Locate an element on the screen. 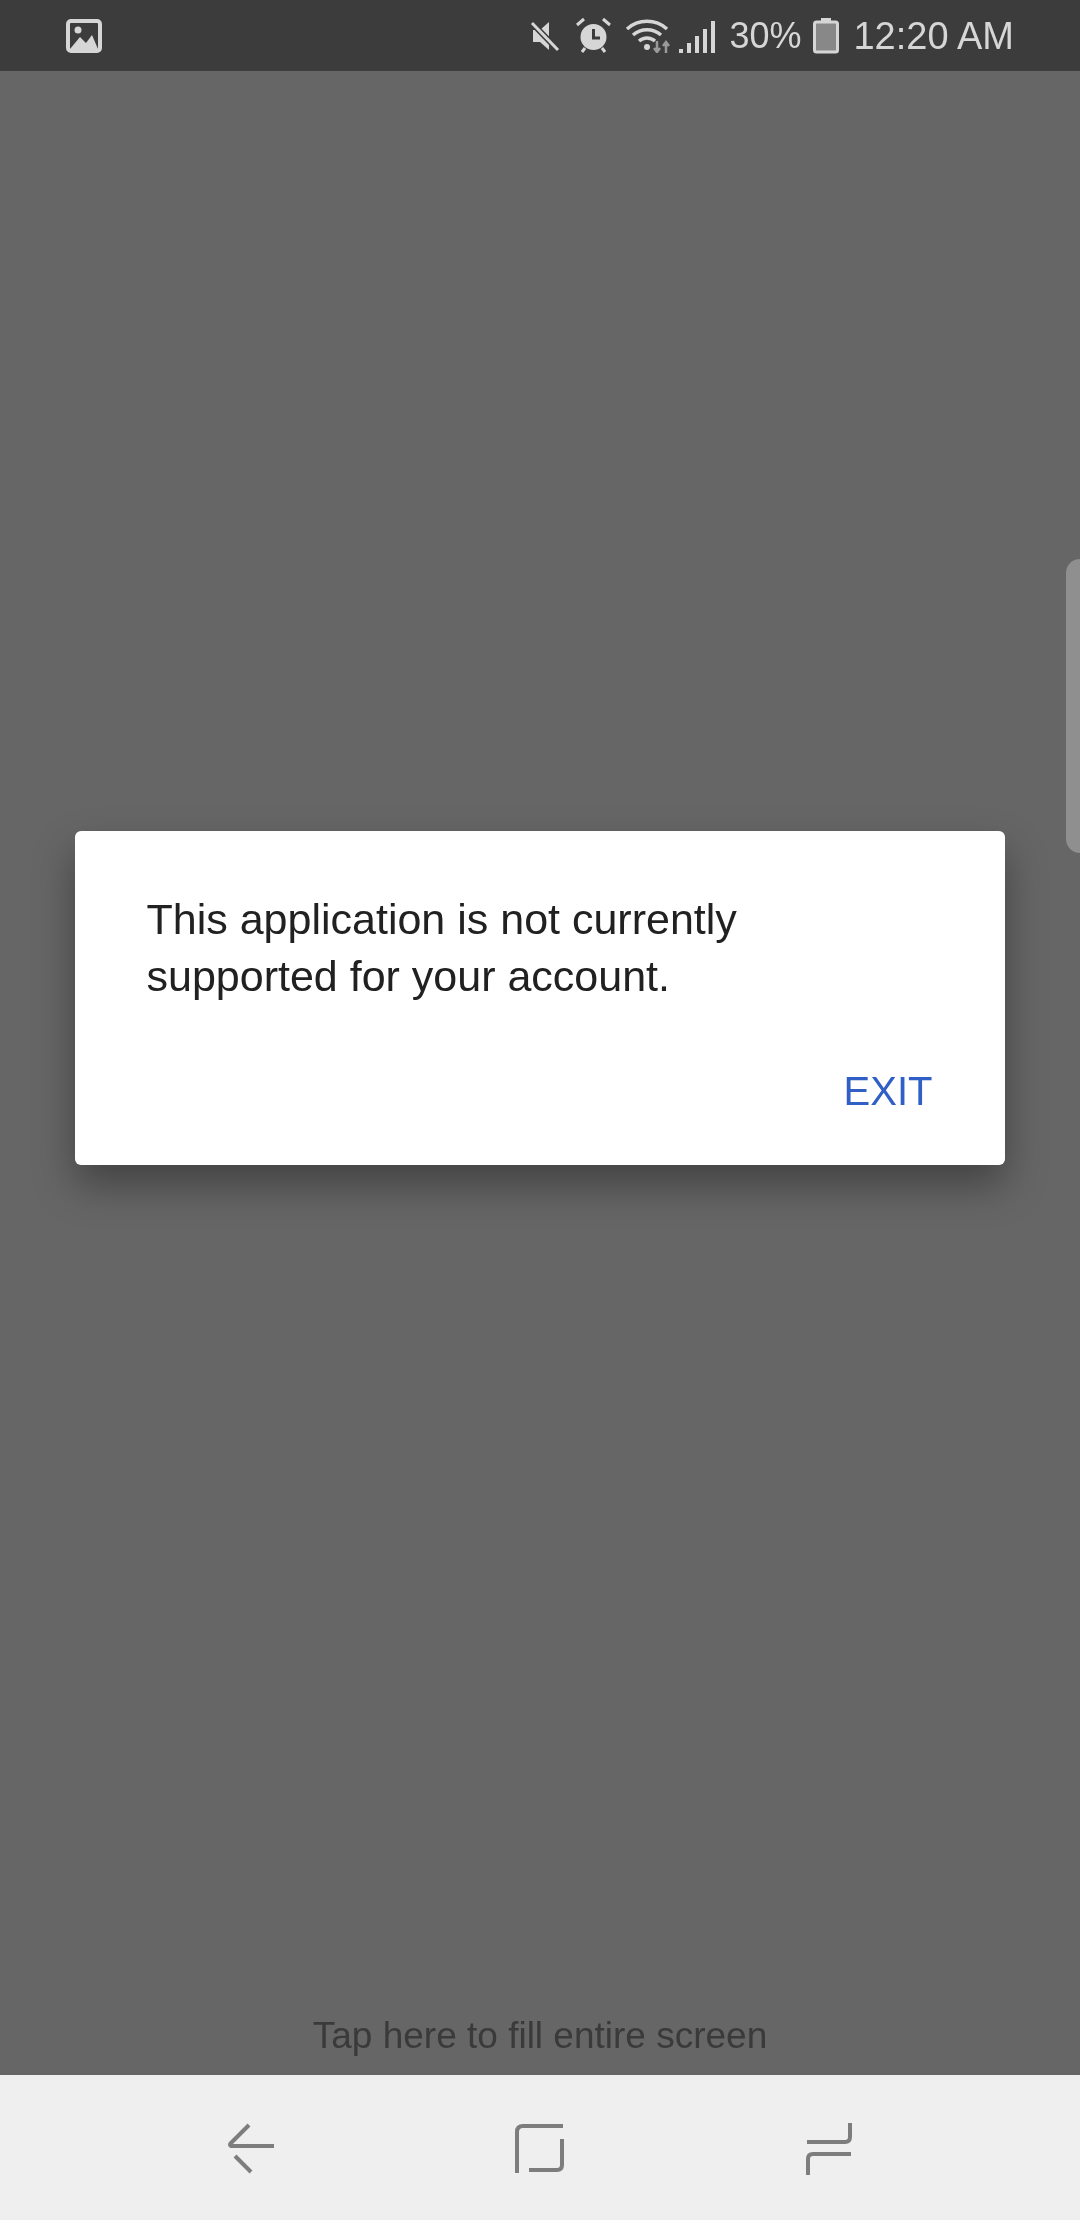  image-icon is located at coordinates (84, 35).